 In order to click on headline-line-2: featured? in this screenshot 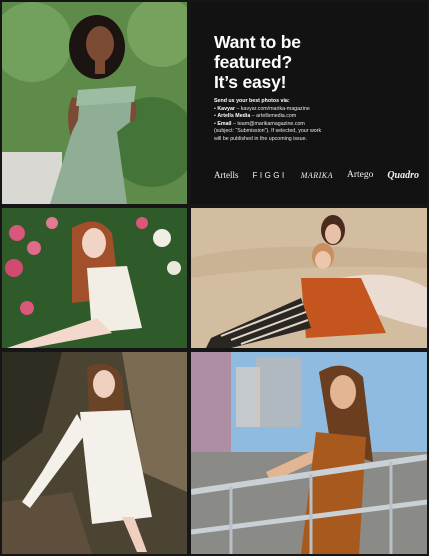, I will do `click(253, 62)`.